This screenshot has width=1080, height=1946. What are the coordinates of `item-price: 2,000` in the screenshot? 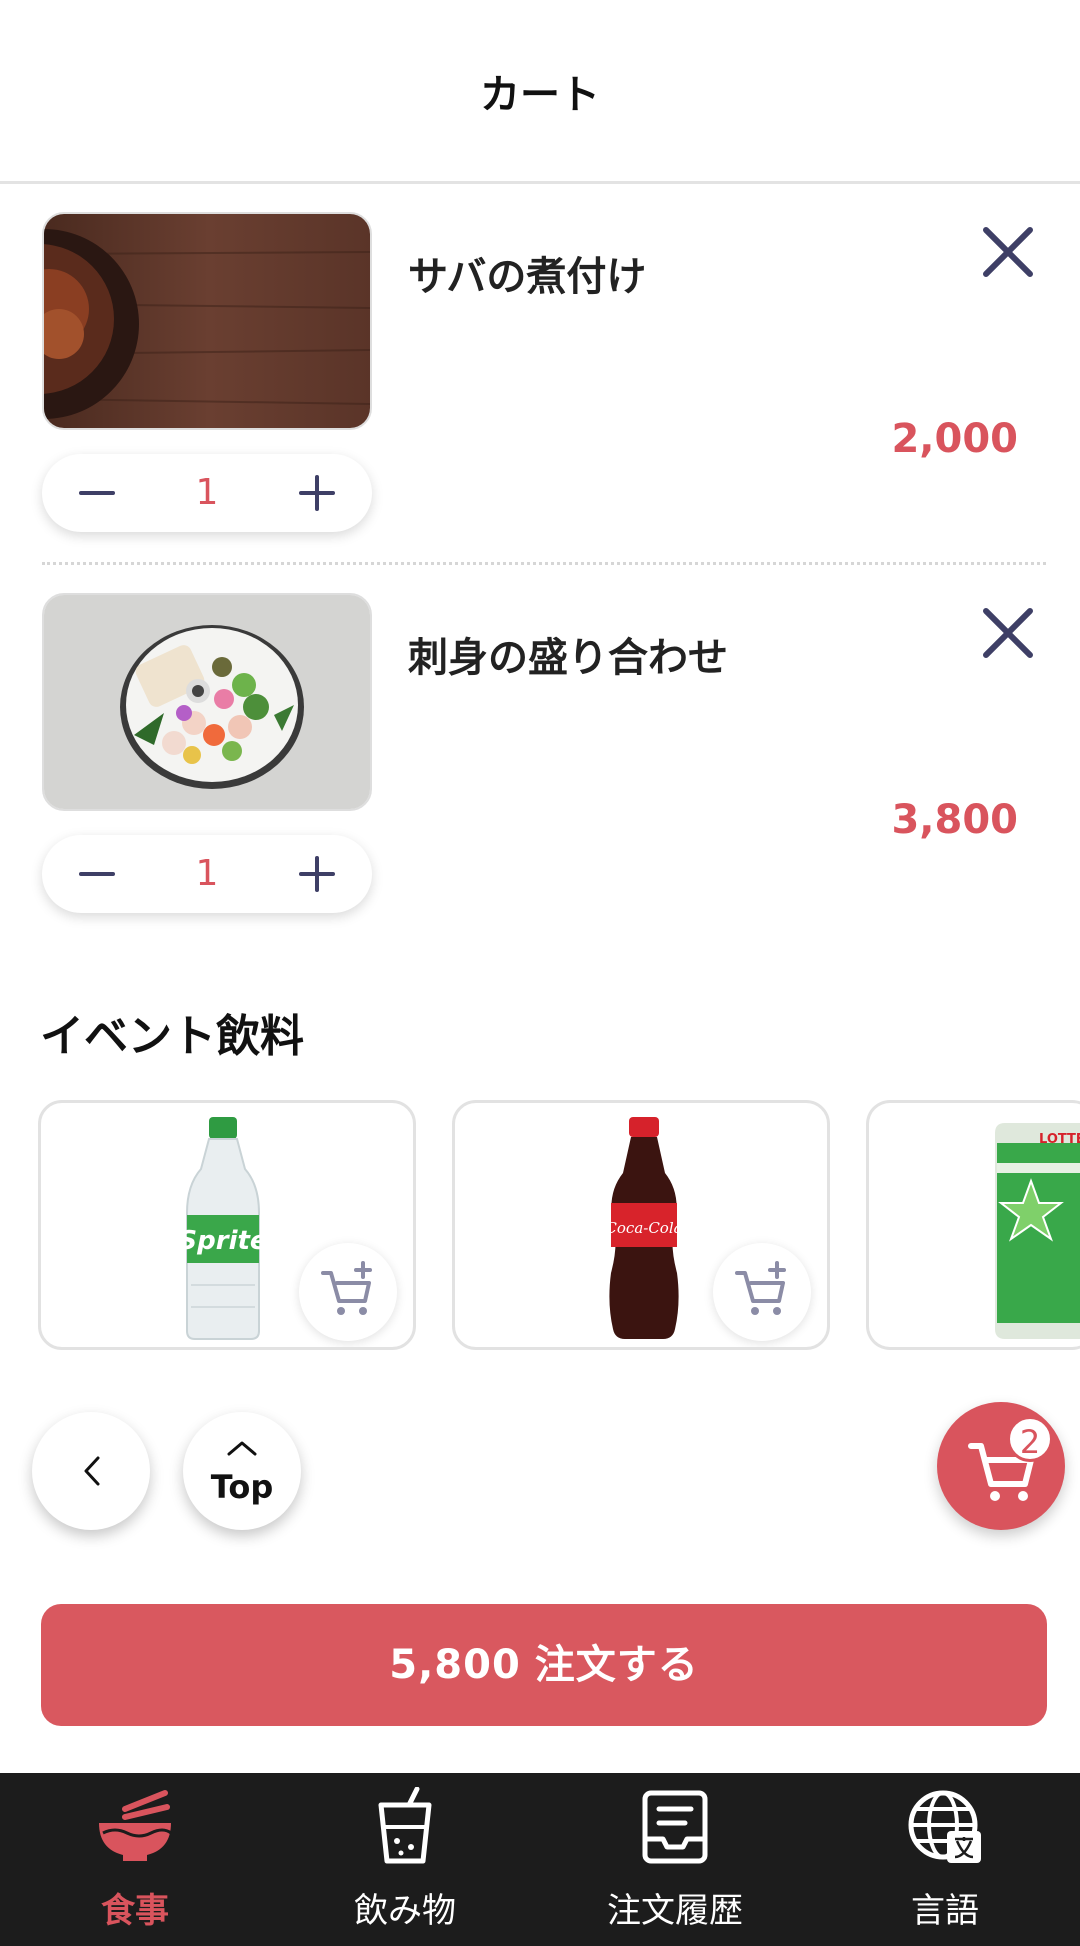 It's located at (954, 439).